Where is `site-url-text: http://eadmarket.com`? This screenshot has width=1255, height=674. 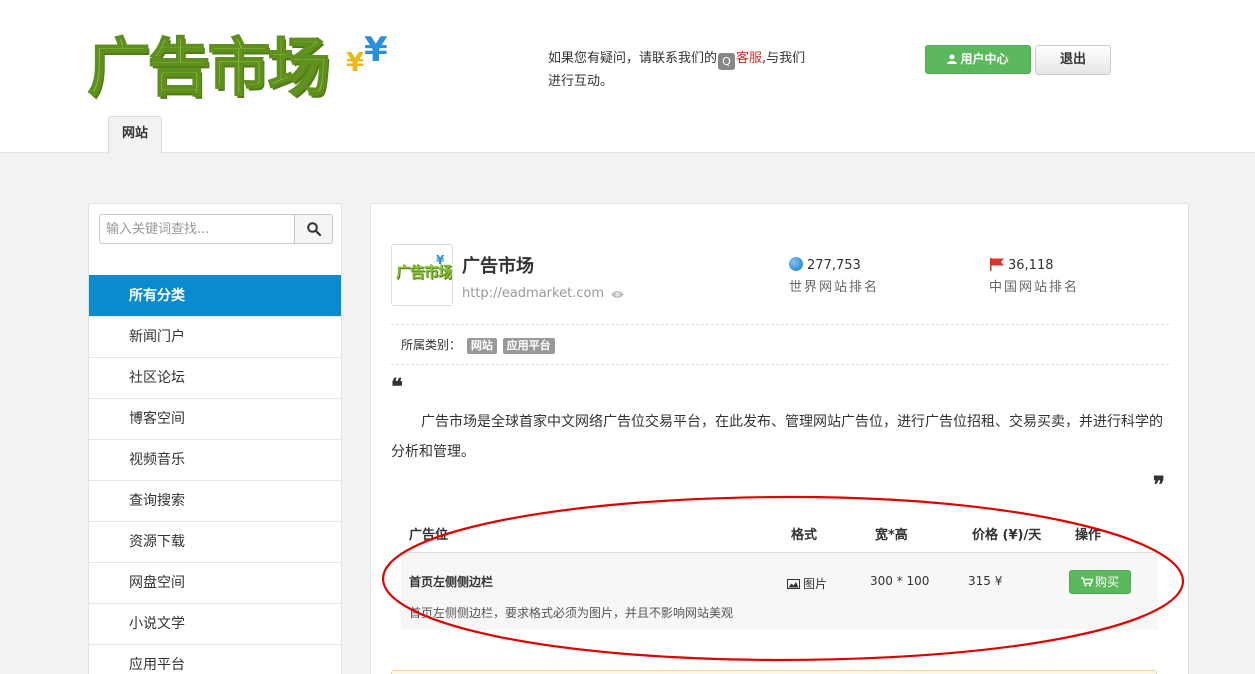
site-url-text: http://eadmarket.com is located at coordinates (533, 293).